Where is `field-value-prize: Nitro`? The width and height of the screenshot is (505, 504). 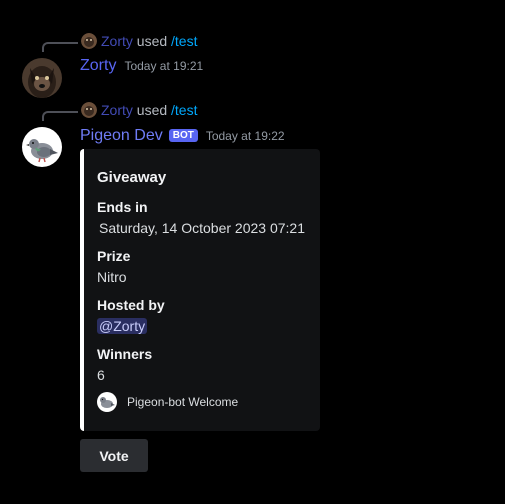 field-value-prize: Nitro is located at coordinates (112, 277).